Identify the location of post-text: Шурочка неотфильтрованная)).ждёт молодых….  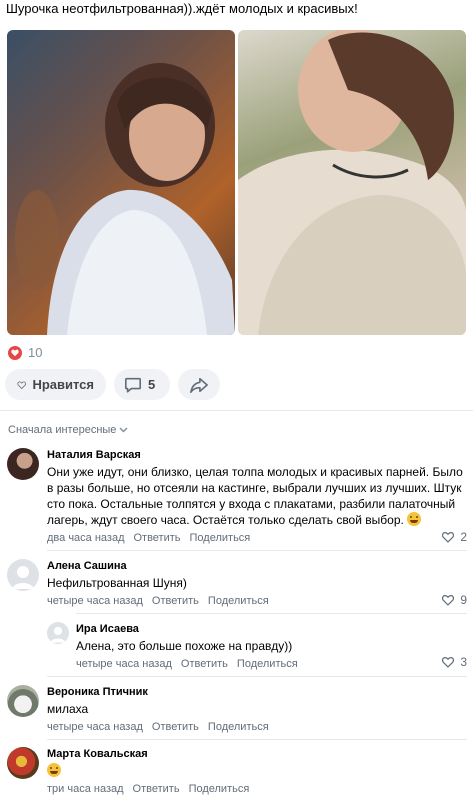
(182, 8).